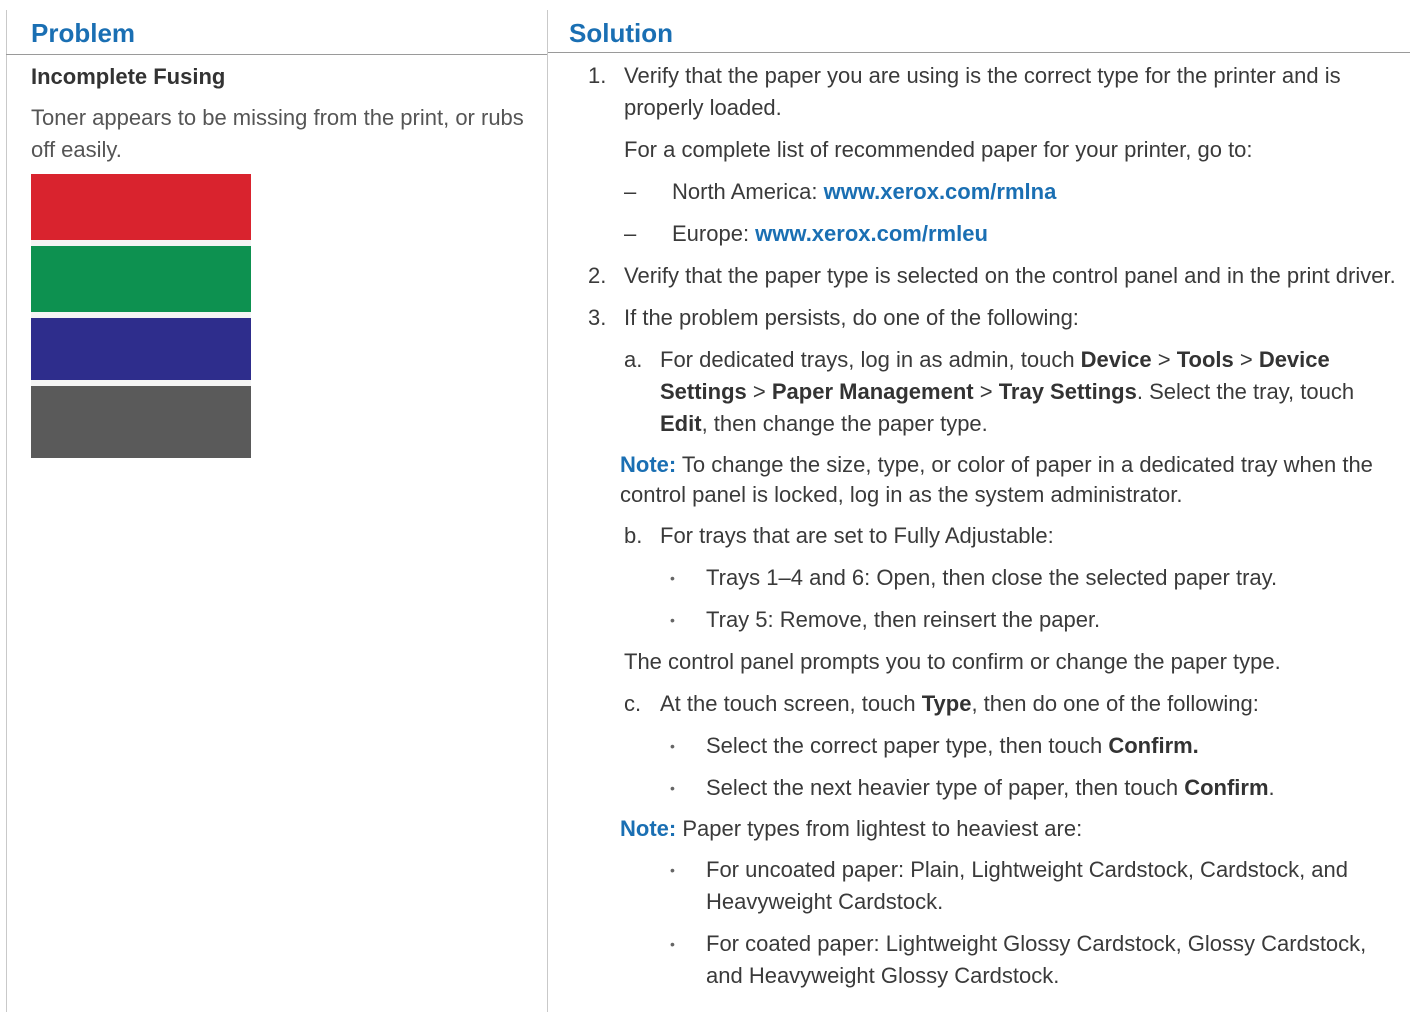  What do you see at coordinates (6, 511) in the screenshot?
I see `left-border` at bounding box center [6, 511].